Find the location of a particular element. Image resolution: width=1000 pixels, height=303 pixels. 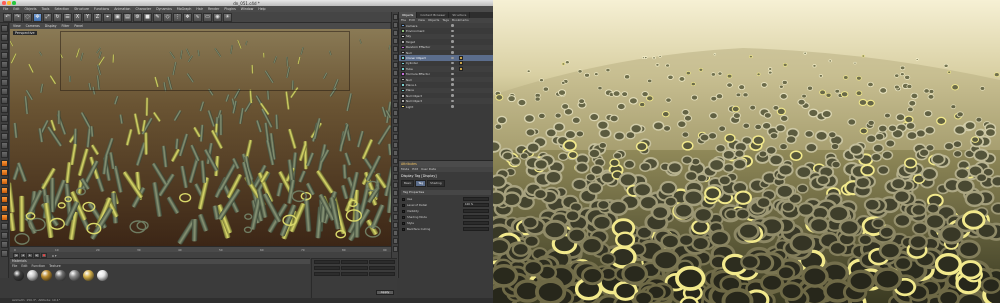

texture-mode-icon is located at coordinates (4, 46).